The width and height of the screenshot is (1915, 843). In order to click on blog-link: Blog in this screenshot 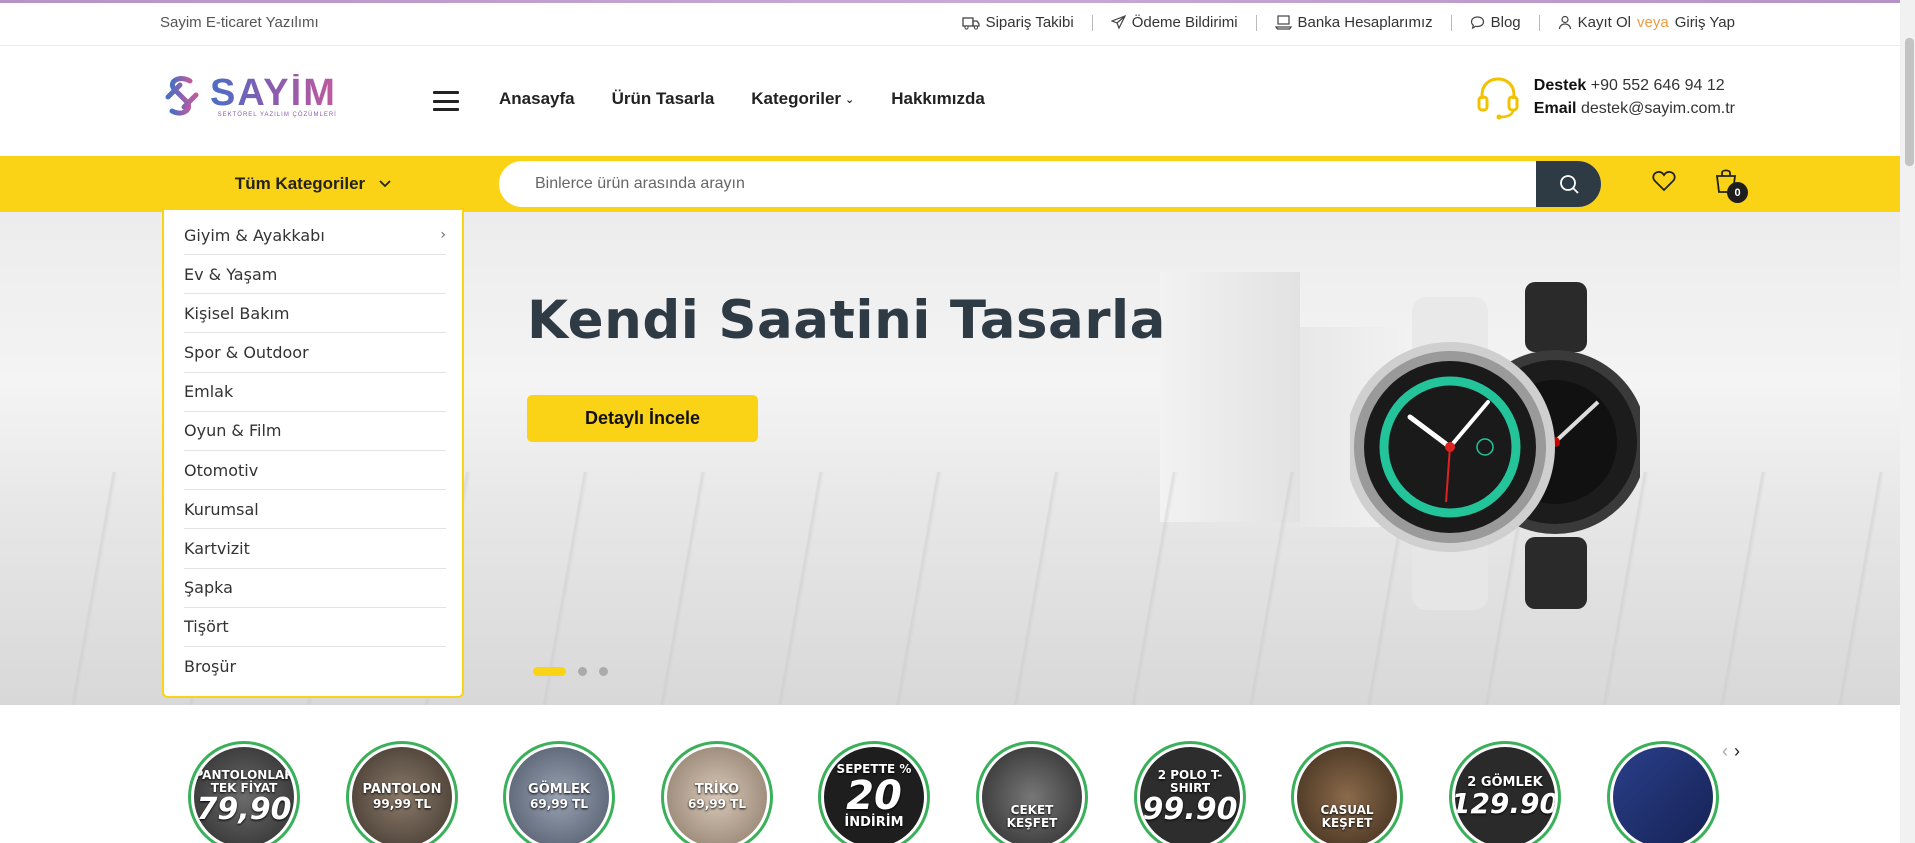, I will do `click(1495, 22)`.